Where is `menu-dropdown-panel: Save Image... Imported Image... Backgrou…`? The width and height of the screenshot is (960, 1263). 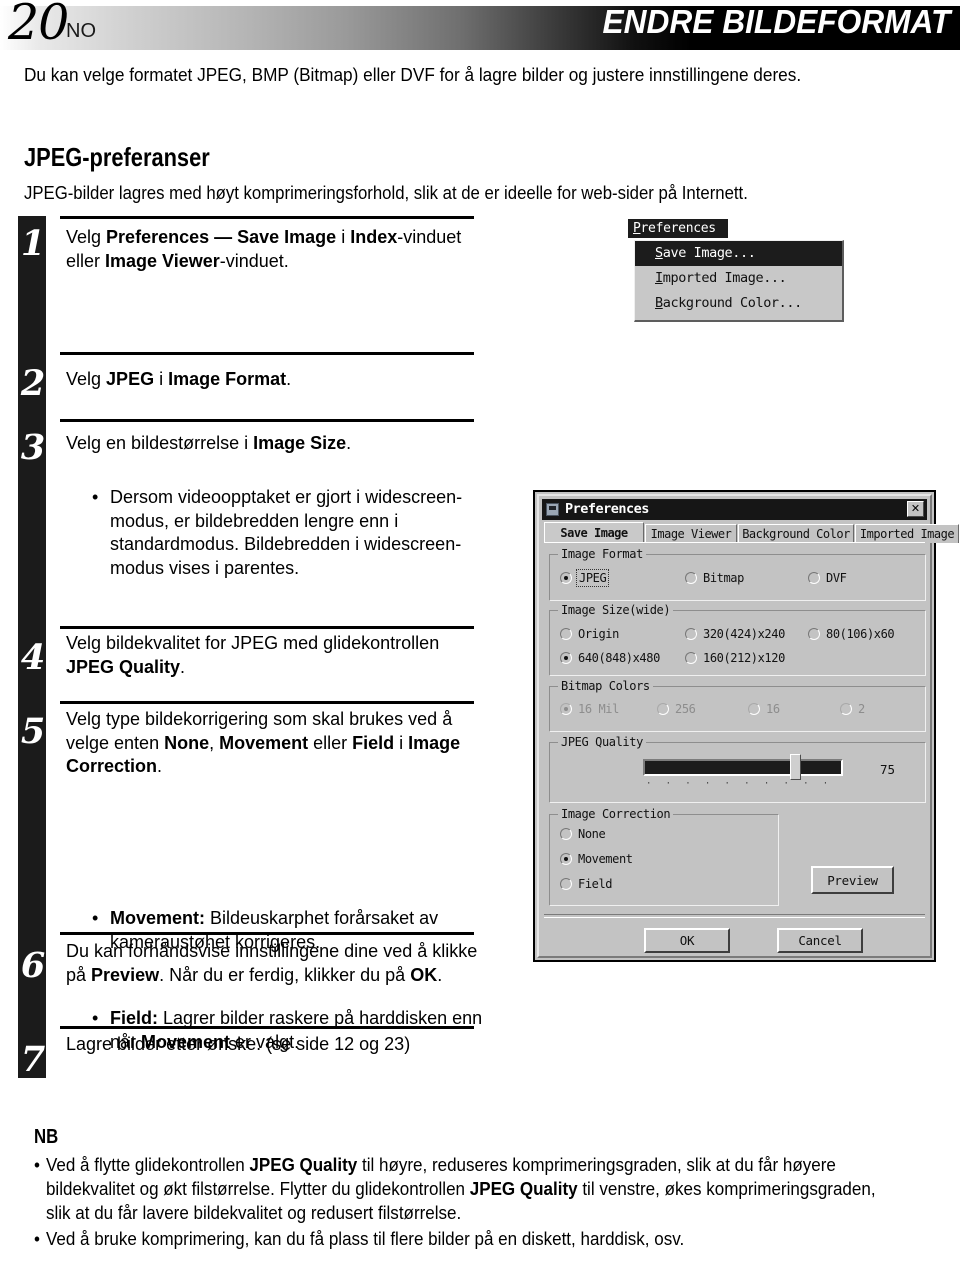 menu-dropdown-panel: Save Image... Imported Image... Backgrou… is located at coordinates (739, 281).